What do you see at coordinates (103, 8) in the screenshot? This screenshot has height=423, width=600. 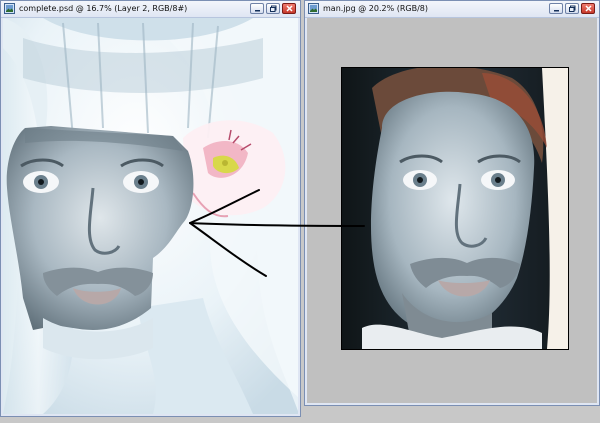 I see `window-title: complete.psd @ 16.7% (Layer 2, RGB/8#)` at bounding box center [103, 8].